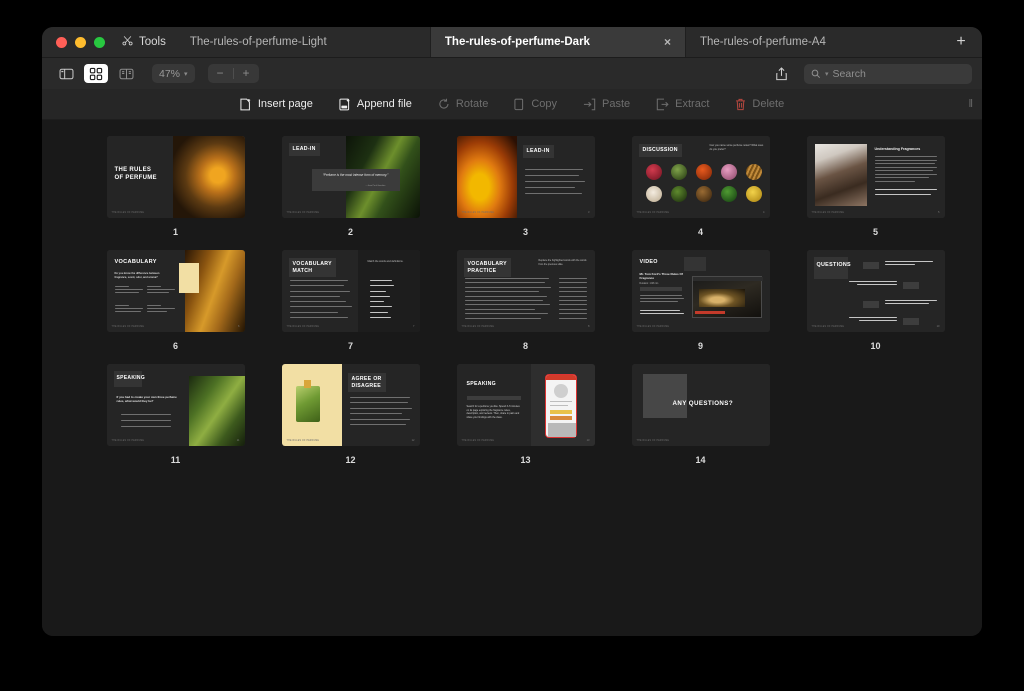 Image resolution: width=1024 pixels, height=691 pixels. I want to click on slide-title: DISCUSSION, so click(660, 150).